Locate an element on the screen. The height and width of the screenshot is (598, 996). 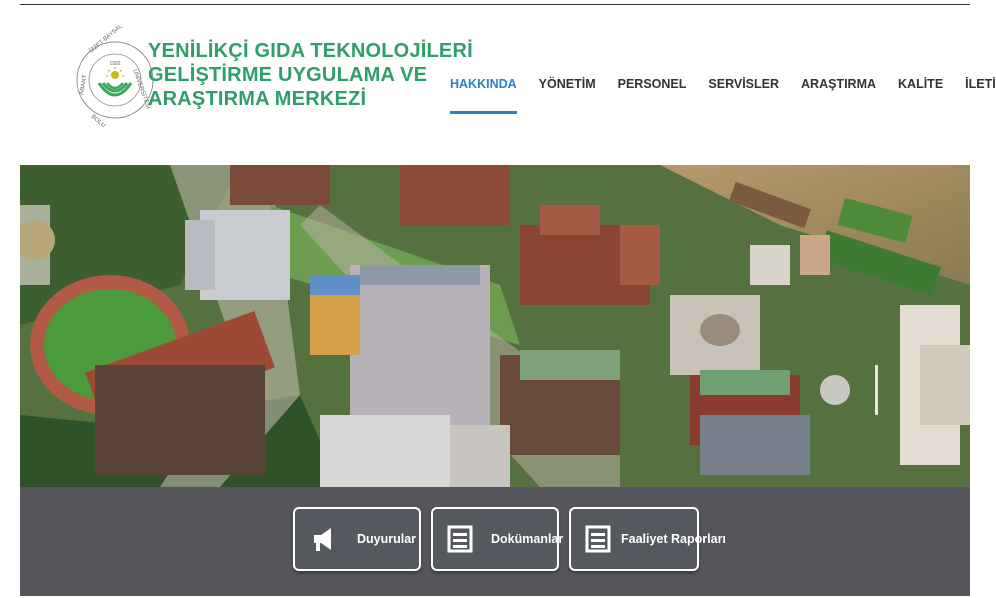
nav-item-hakkinda: HAKKINDA is located at coordinates (483, 95).